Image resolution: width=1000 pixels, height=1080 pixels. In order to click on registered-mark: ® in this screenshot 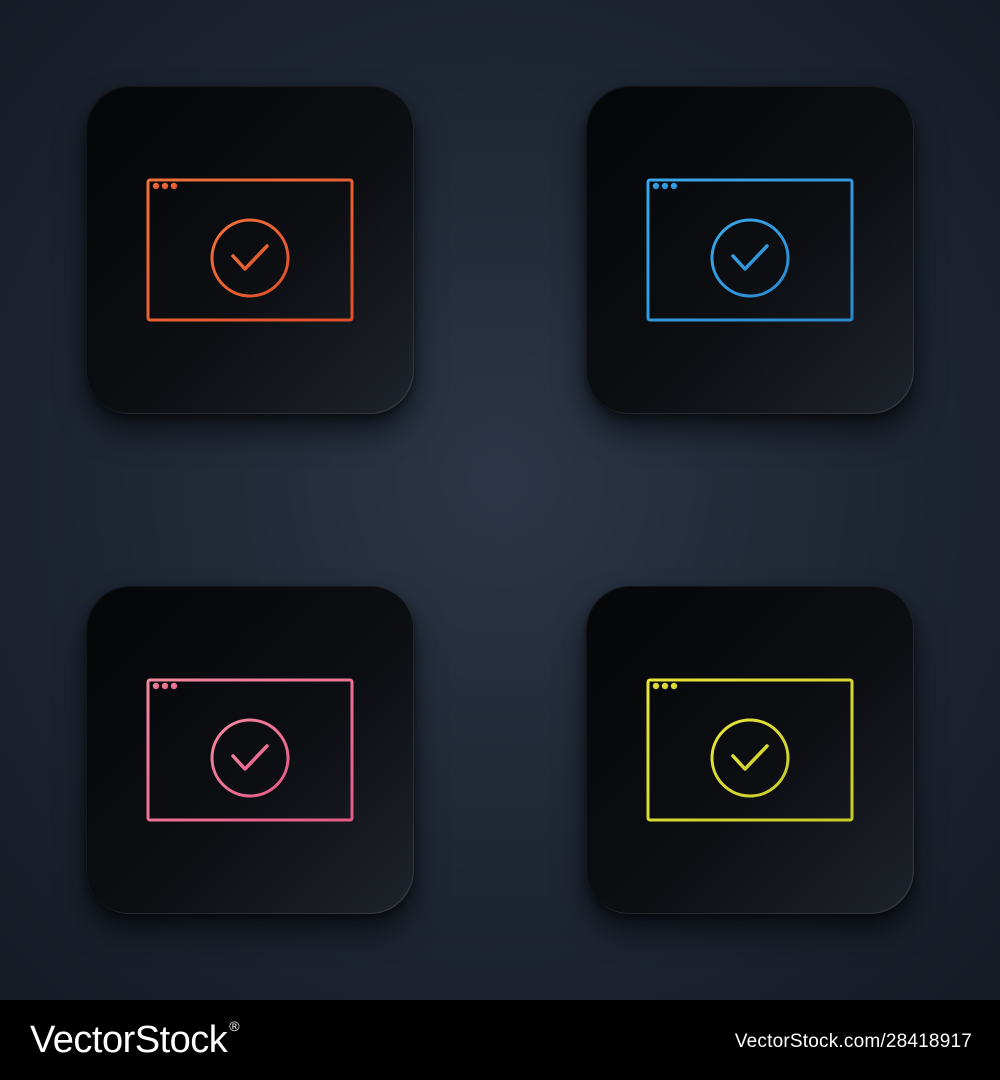, I will do `click(234, 1026)`.